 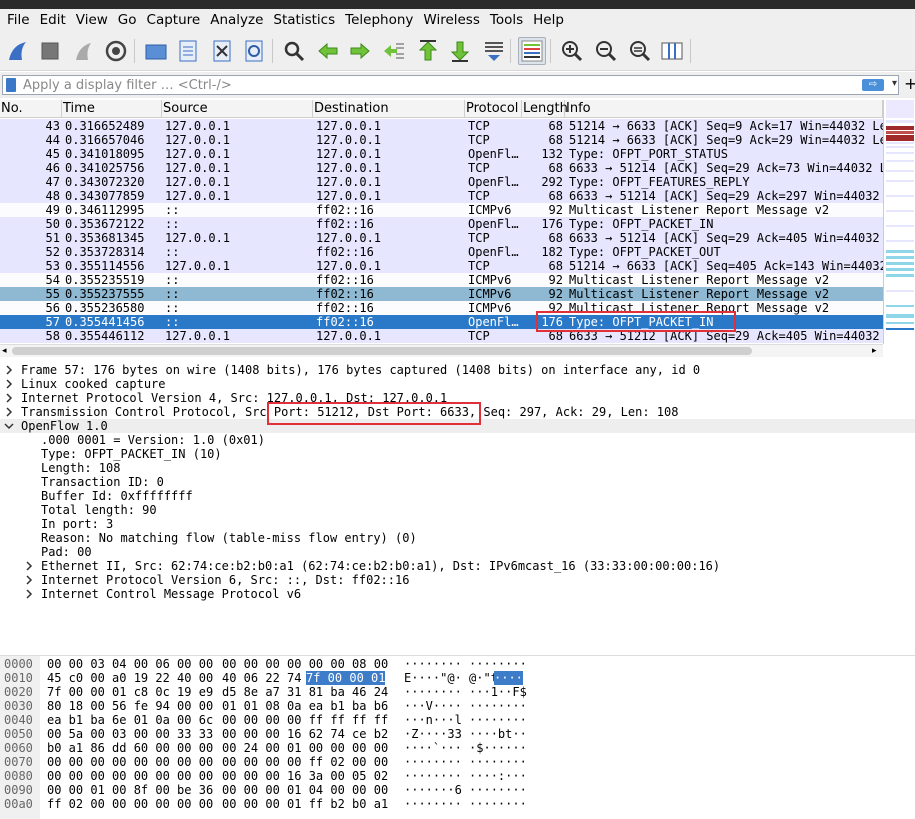 What do you see at coordinates (254, 51) in the screenshot?
I see `reload-icon` at bounding box center [254, 51].